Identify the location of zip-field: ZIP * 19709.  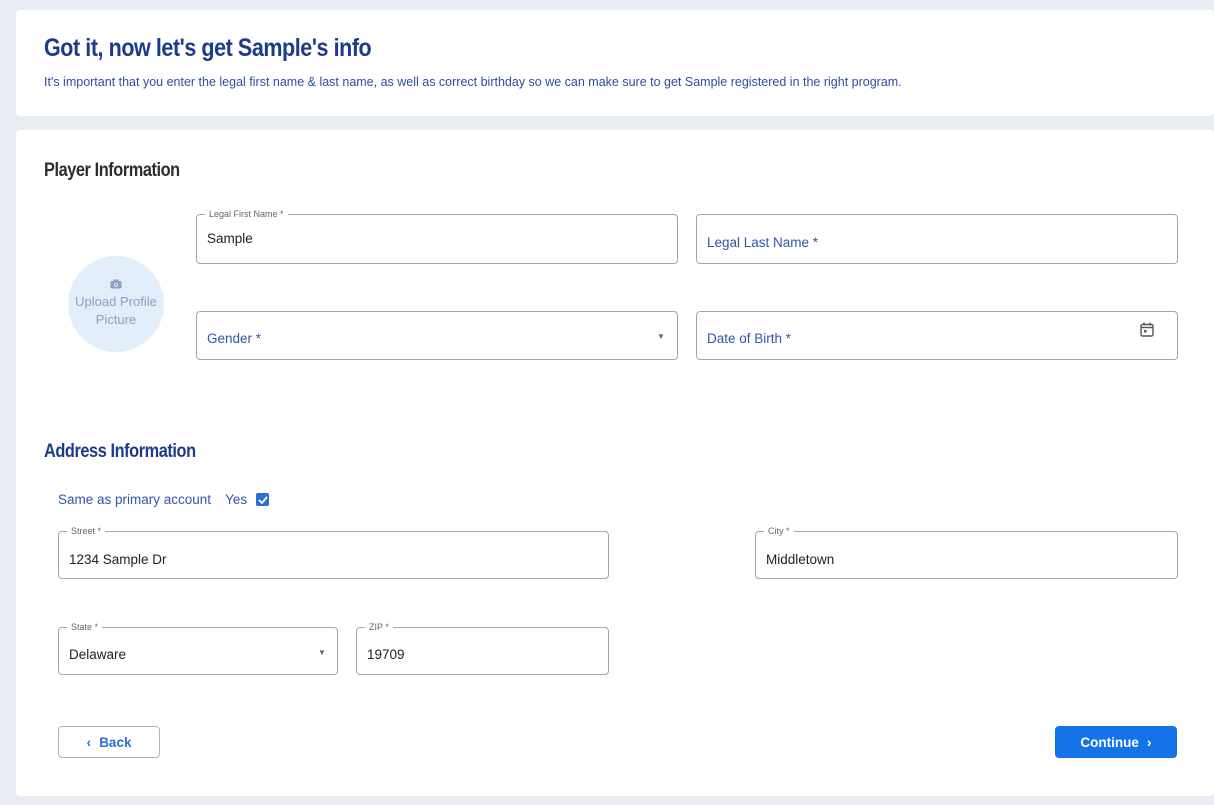
(482, 648).